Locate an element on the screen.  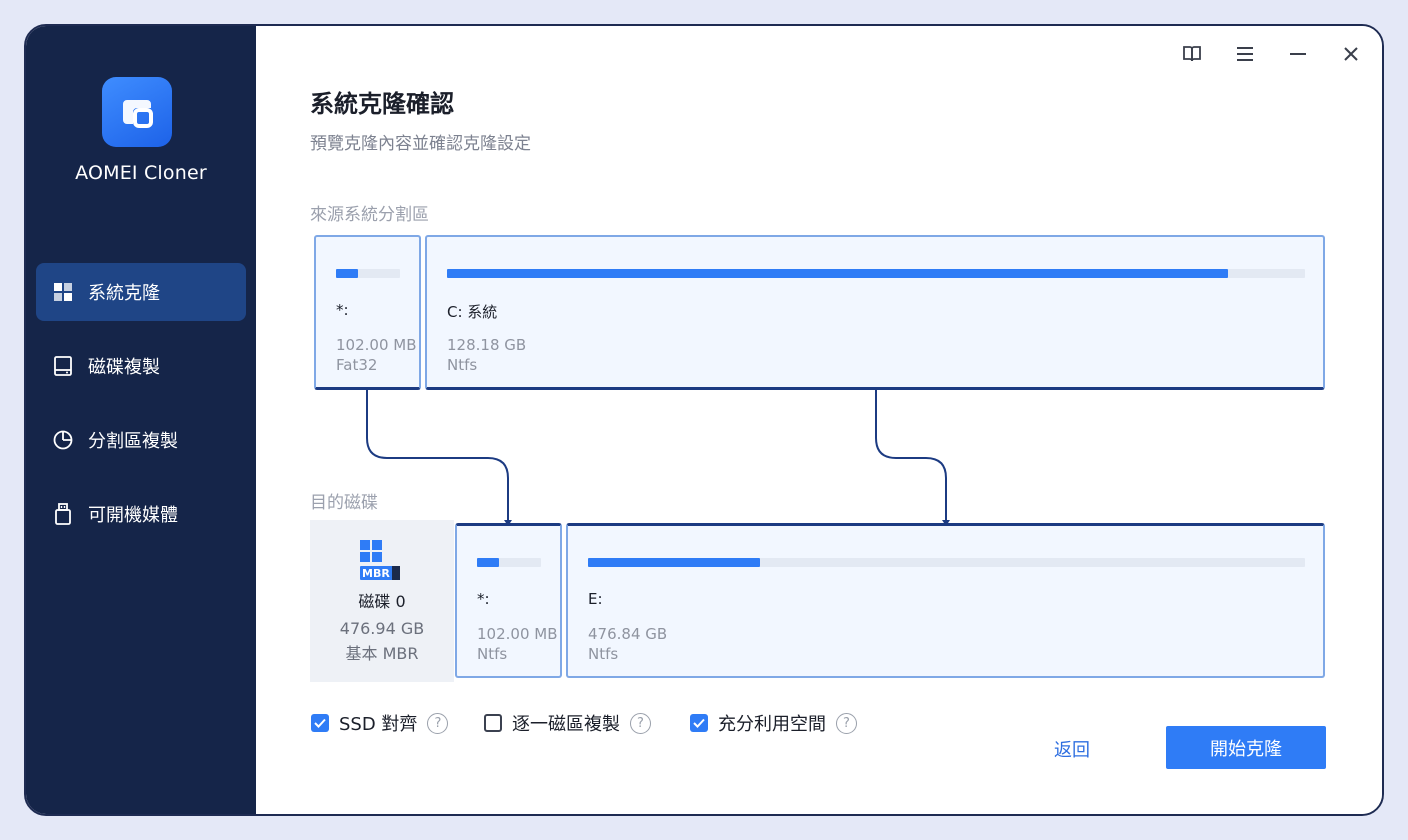
option-use-full-space: 充分利用空間 ? is located at coordinates (773, 723).